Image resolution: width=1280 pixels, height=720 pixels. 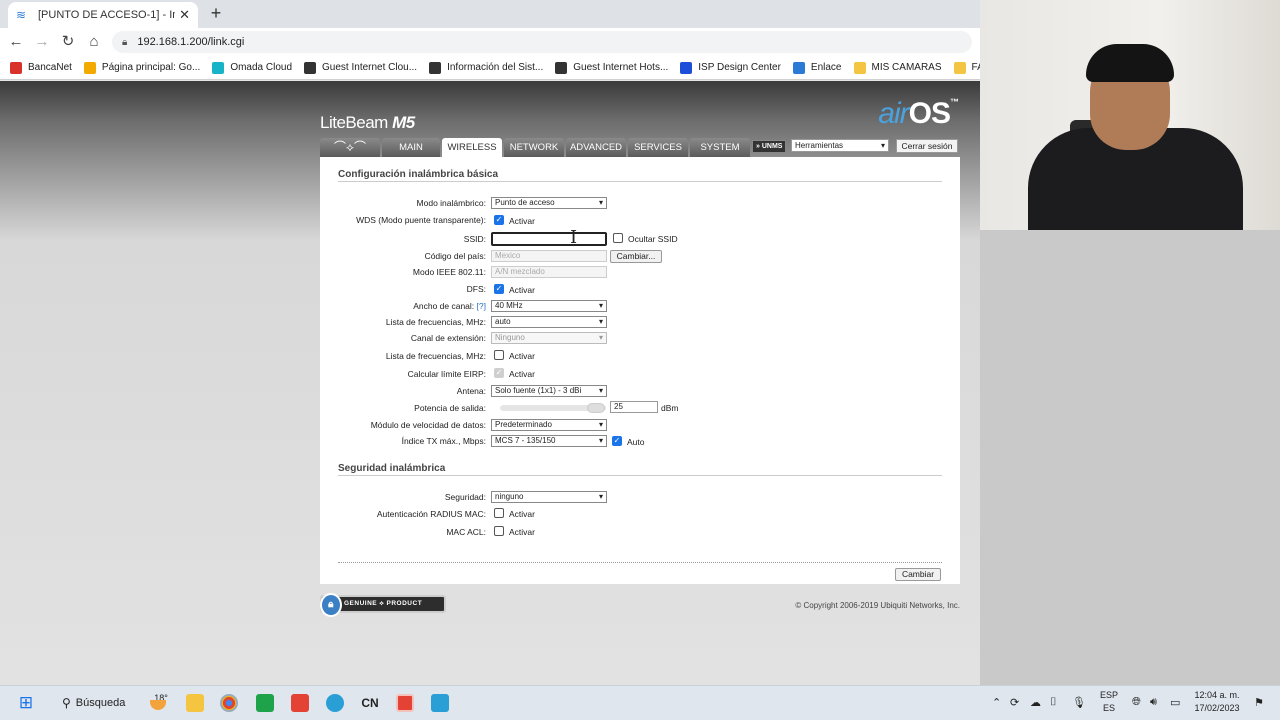 I want to click on ieee-mode-field: A/N mezclado, so click(x=549, y=272).